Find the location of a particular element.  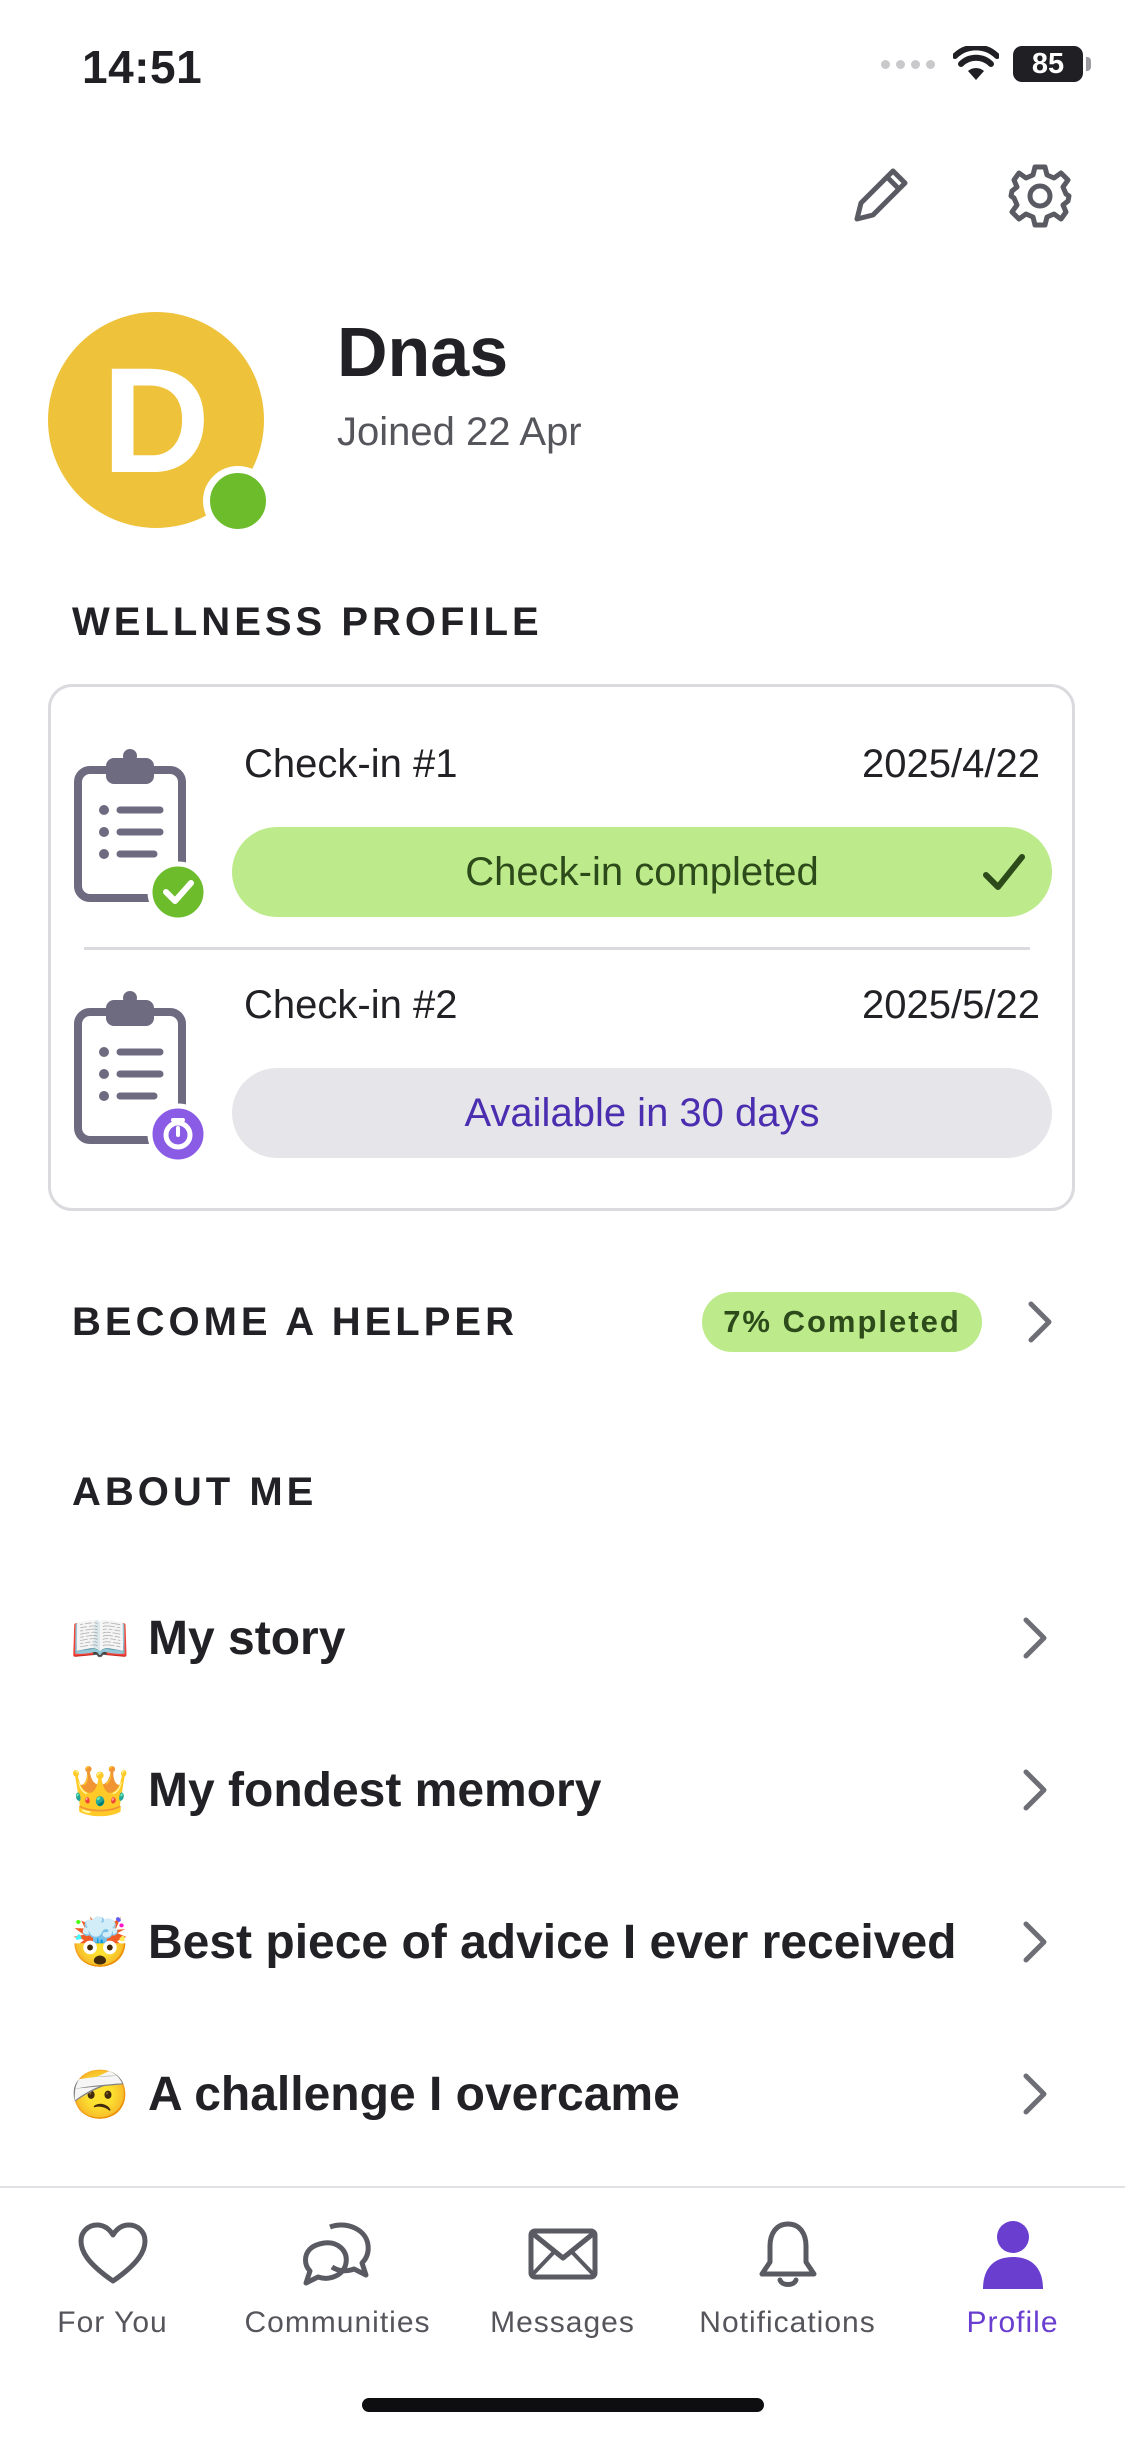

pencil-icon is located at coordinates (881, 195).